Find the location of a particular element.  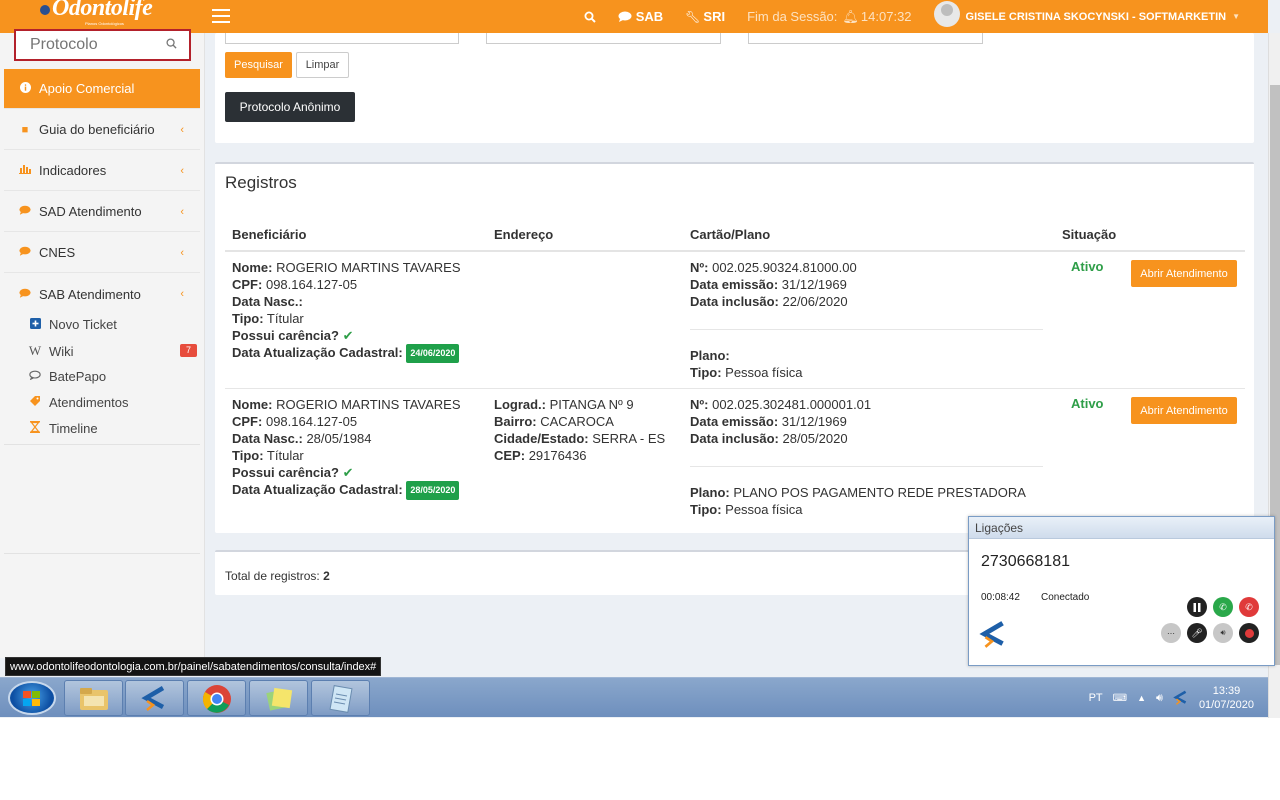

sidebar-item-sad-atendimento: SAD Atendimento ‹ is located at coordinates (102, 212).